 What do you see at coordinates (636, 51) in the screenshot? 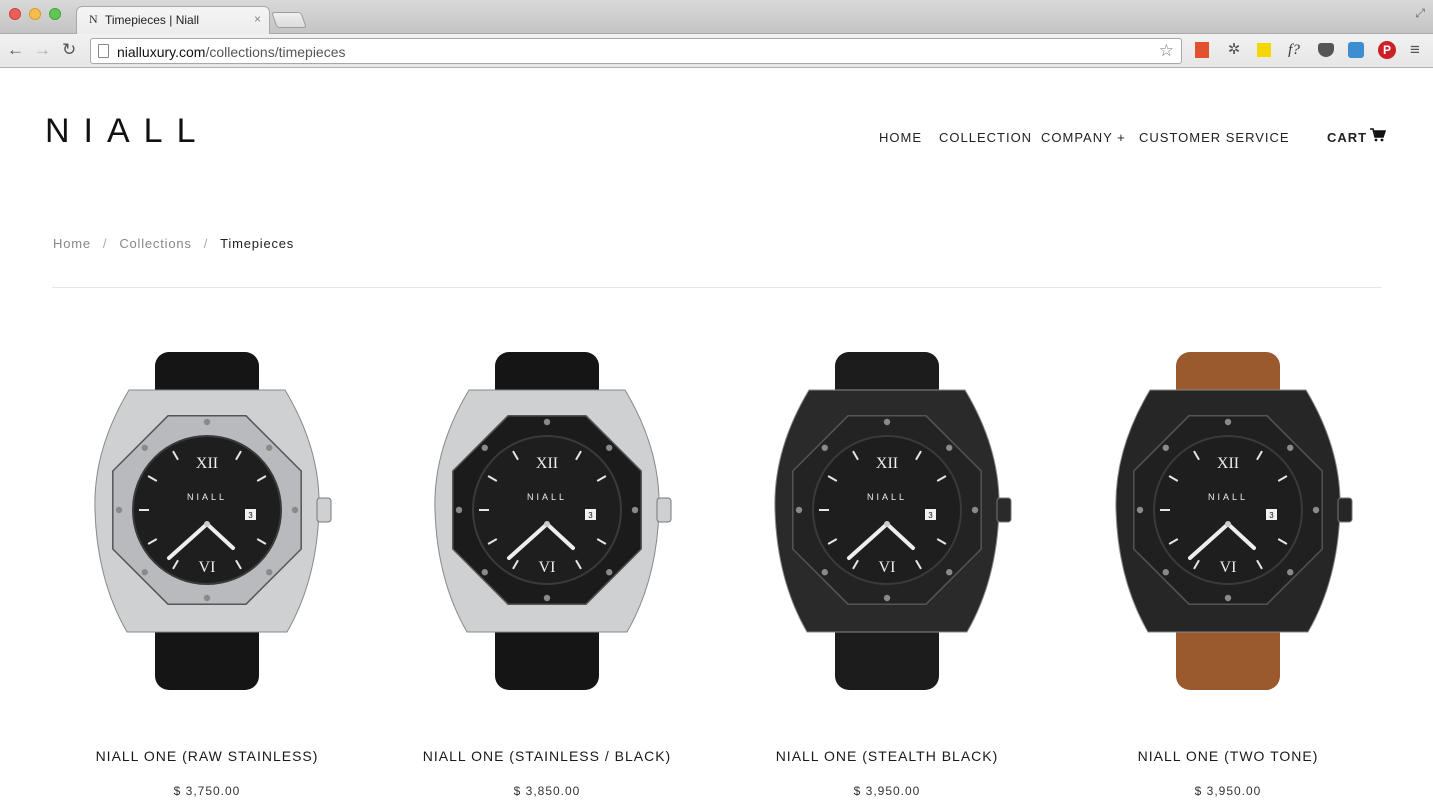
I see `address-bar: nialluxury.com/collections/timepieces ☆` at bounding box center [636, 51].